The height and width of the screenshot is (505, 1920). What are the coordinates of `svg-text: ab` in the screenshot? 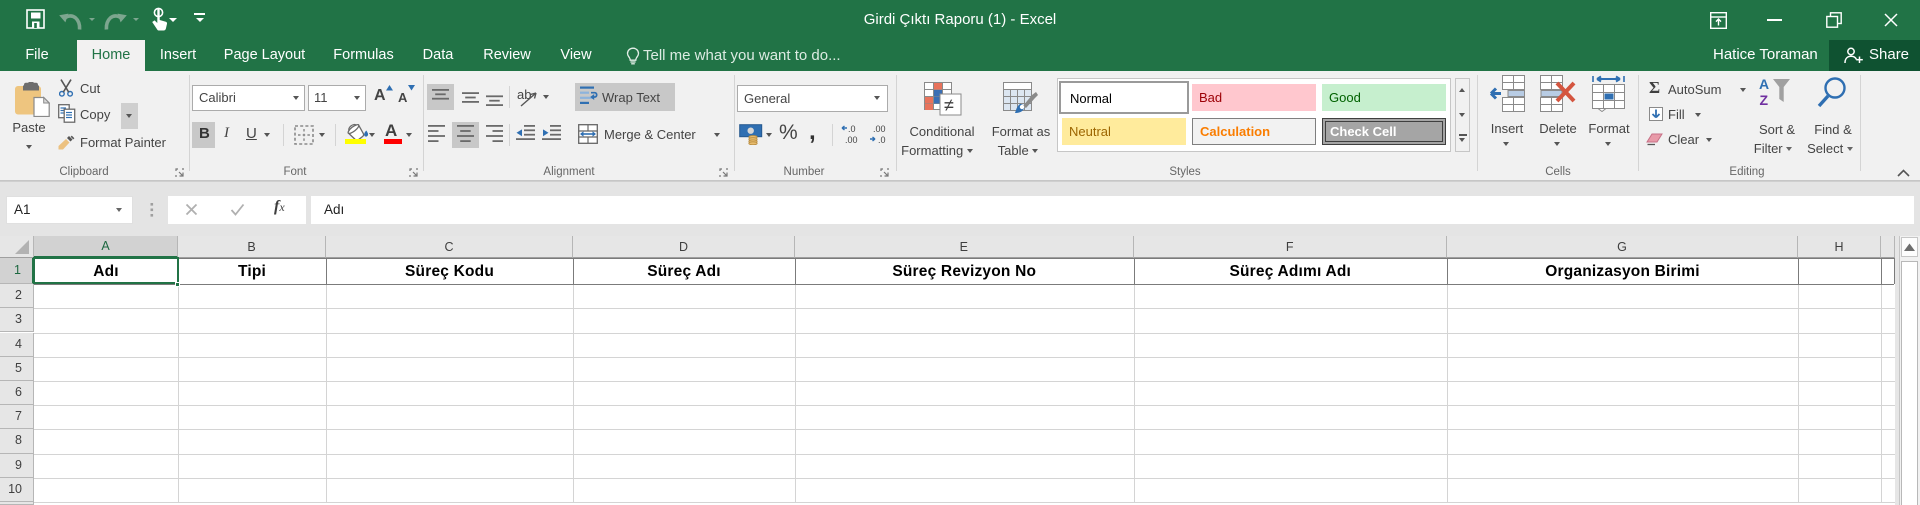 It's located at (524, 94).